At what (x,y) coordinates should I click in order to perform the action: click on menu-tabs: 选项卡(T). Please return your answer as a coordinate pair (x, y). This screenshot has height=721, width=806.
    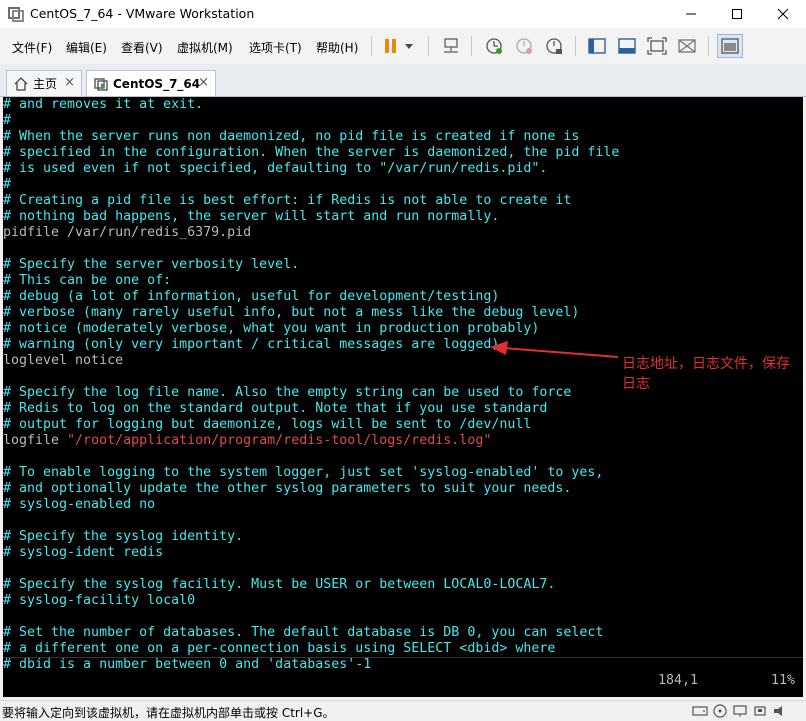
    Looking at the image, I should click on (275, 47).